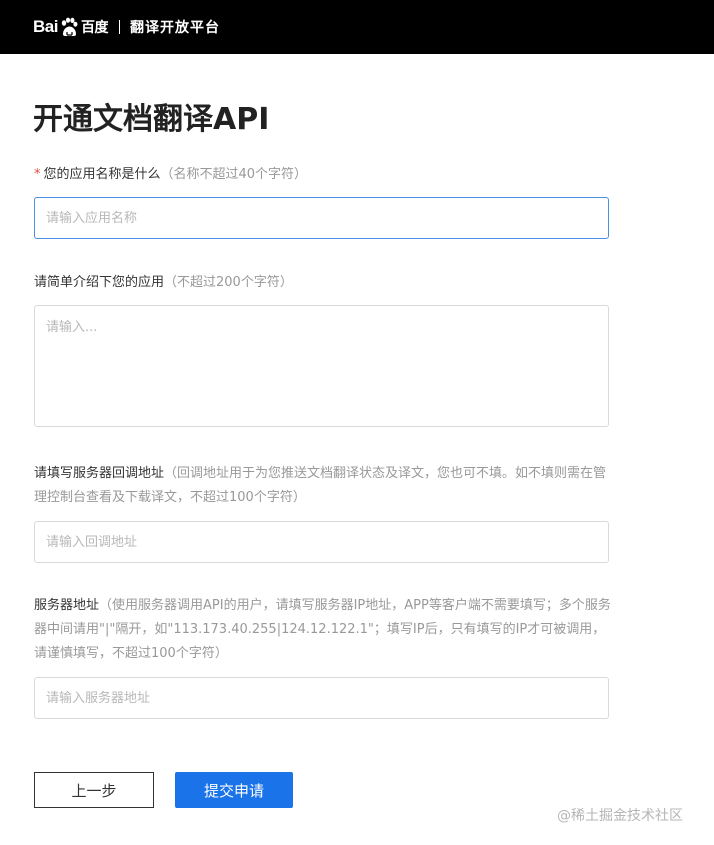 This screenshot has width=714, height=845. What do you see at coordinates (102, 174) in the screenshot?
I see `app-name-label-text: 您的应用名称是什么` at bounding box center [102, 174].